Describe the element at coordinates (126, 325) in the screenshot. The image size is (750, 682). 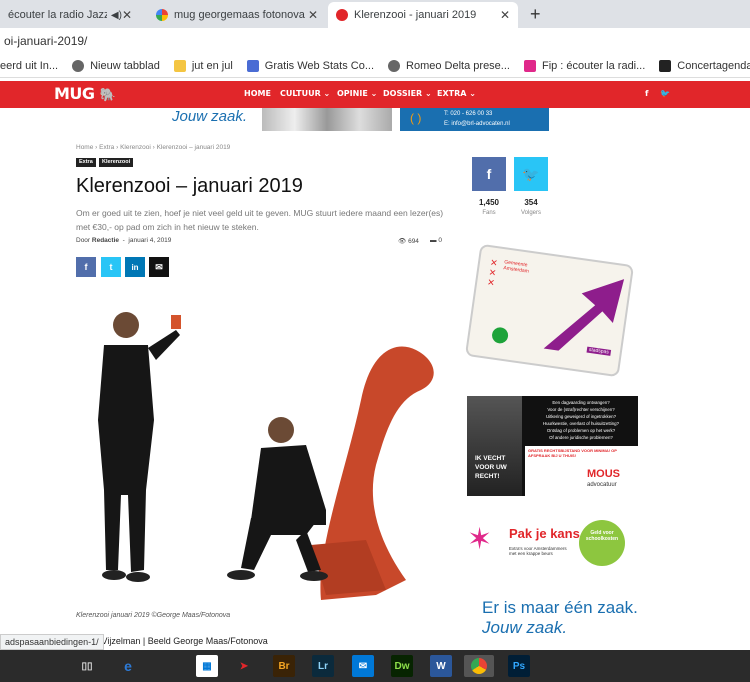
I see `person-standing` at that location.